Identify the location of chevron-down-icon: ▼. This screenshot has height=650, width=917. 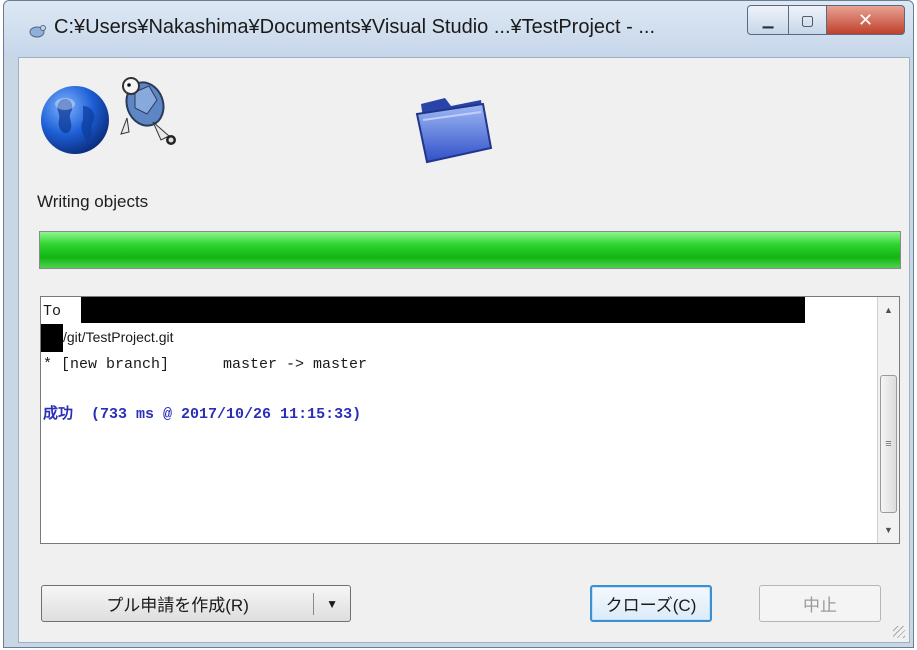
(888, 530).